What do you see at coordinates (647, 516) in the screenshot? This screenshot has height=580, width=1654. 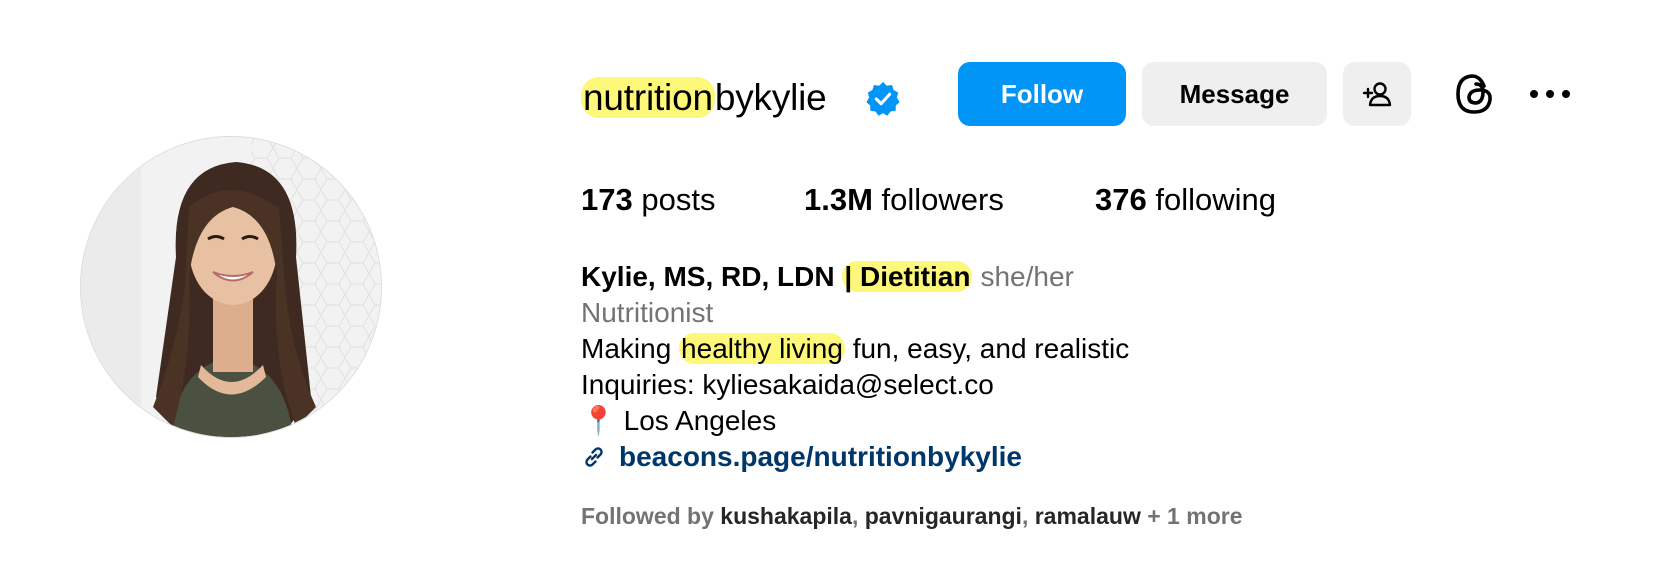 I see `followed-by-prefix: Followed by` at bounding box center [647, 516].